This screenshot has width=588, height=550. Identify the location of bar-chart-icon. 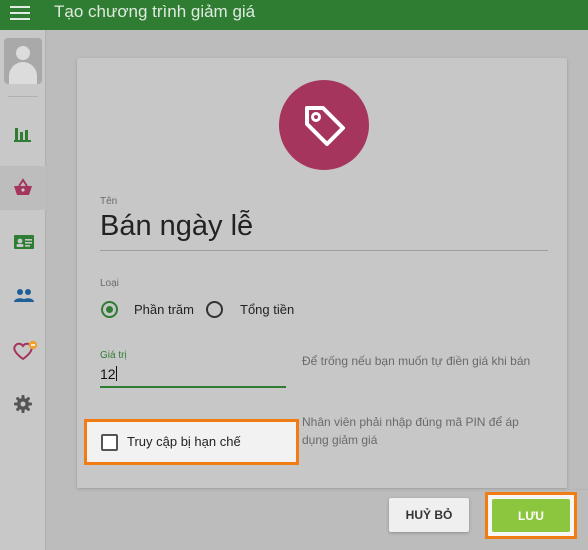
(22, 135).